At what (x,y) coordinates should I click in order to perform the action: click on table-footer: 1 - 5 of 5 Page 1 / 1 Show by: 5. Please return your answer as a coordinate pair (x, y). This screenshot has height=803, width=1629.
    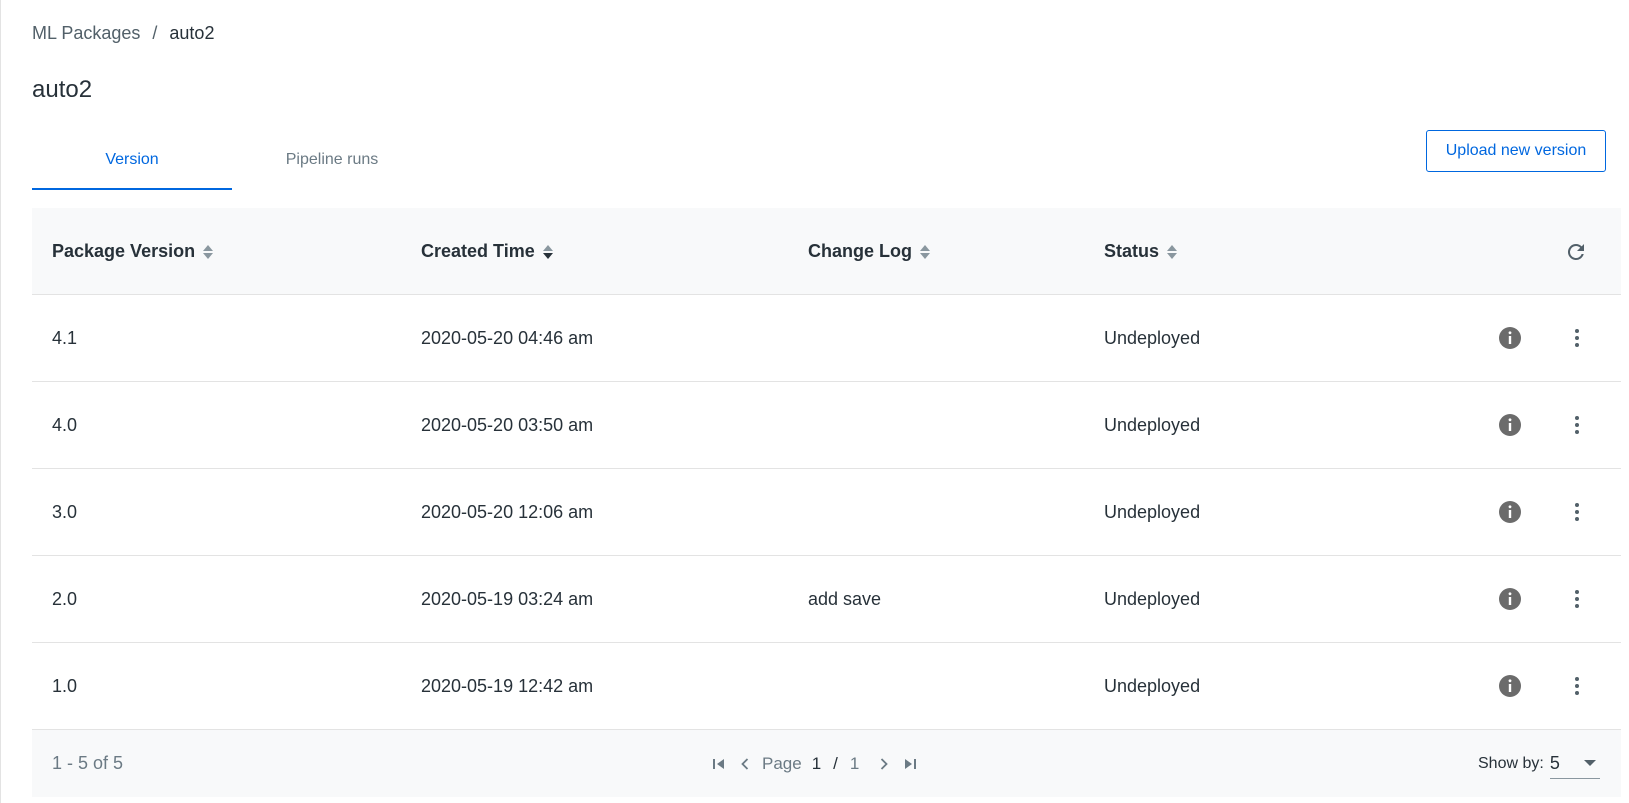
    Looking at the image, I should click on (826, 763).